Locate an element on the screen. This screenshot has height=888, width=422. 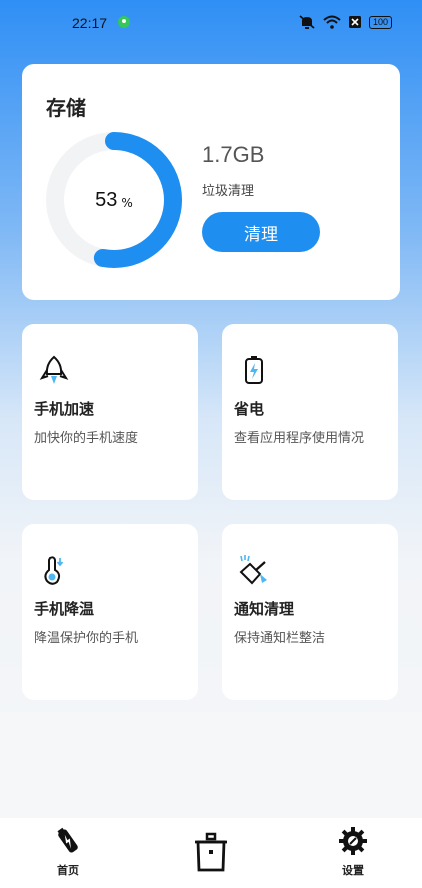
feature-card-cooling: 手机降温 降温保护你的手机 is located at coordinates (110, 612).